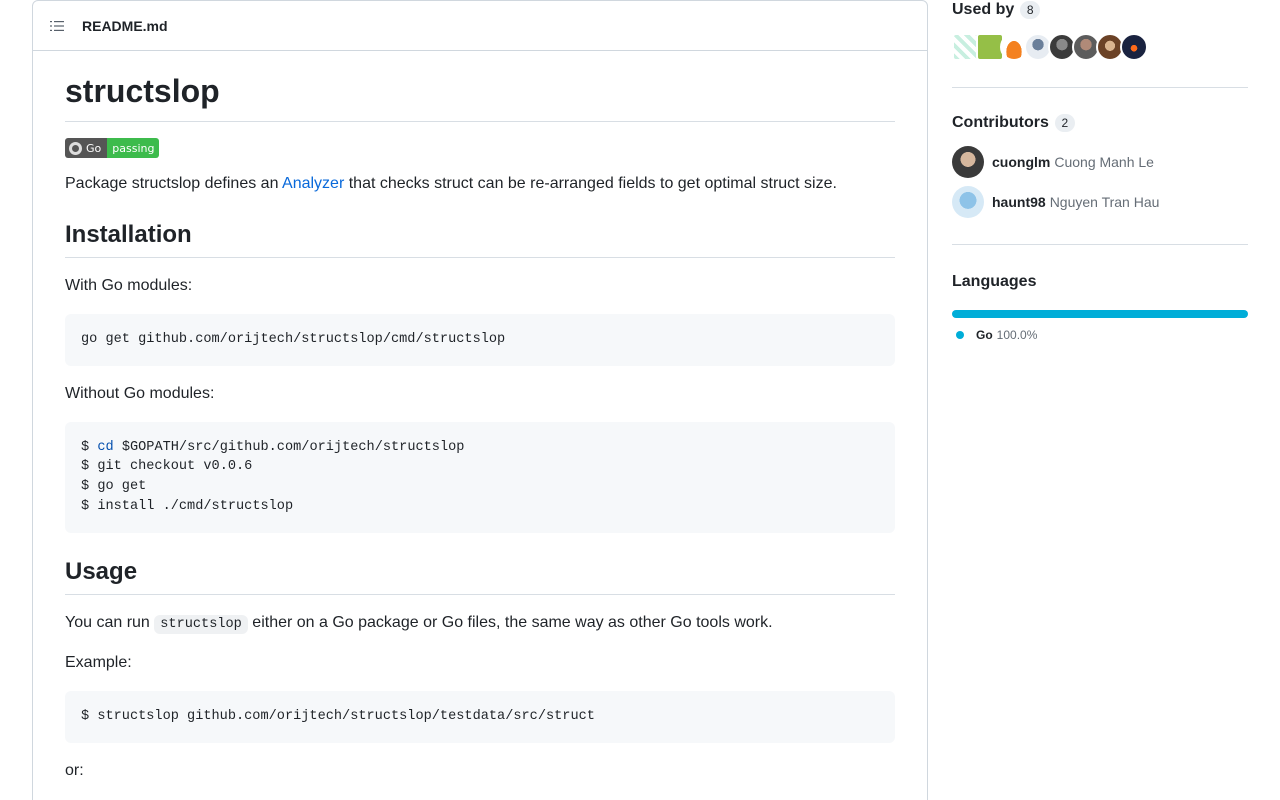 The height and width of the screenshot is (800, 1280). What do you see at coordinates (125, 26) in the screenshot?
I see `readme-filename: README.md` at bounding box center [125, 26].